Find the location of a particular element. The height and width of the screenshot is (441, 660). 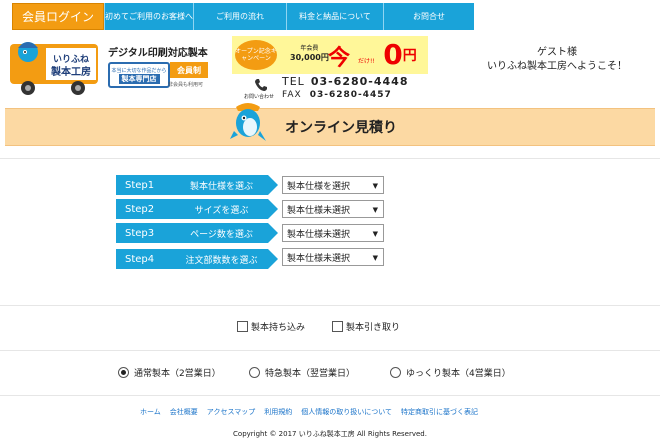

footer-link-privacy: 個人情報の取り扱いについて is located at coordinates (346, 412).